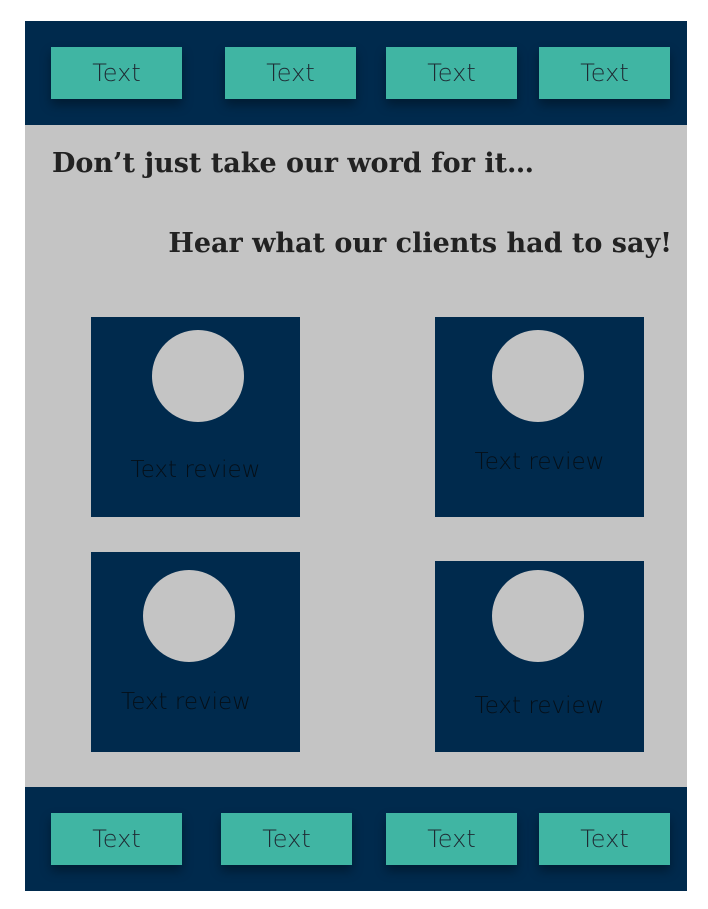 The image size is (708, 909). I want to click on header-nav-button-3: Text, so click(451, 73).